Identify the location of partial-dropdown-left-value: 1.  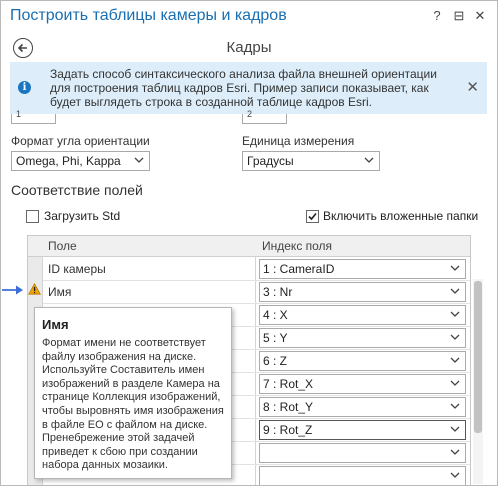
(19, 114).